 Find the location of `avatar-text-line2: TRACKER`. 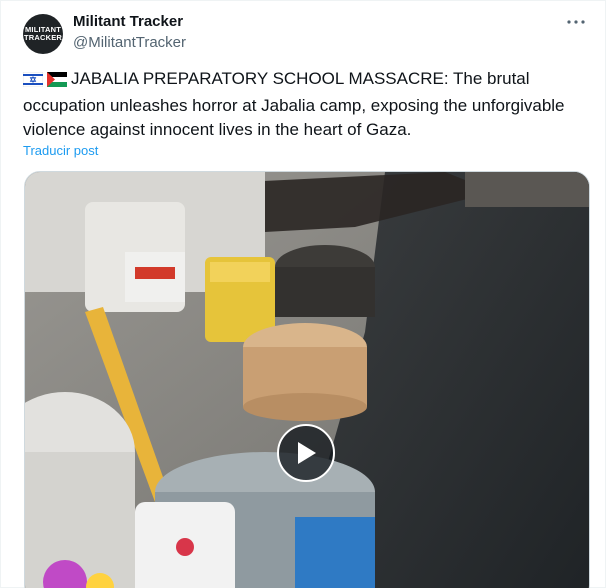

avatar-text-line2: TRACKER is located at coordinates (43, 37).